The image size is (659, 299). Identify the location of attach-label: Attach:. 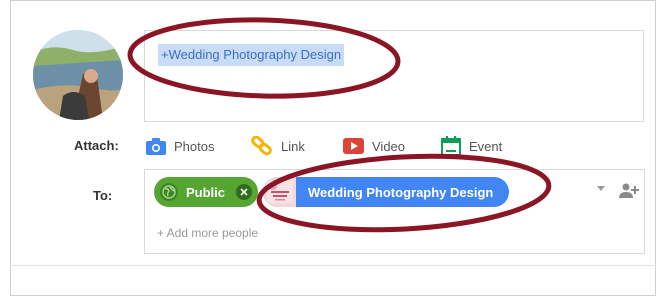
(96, 145).